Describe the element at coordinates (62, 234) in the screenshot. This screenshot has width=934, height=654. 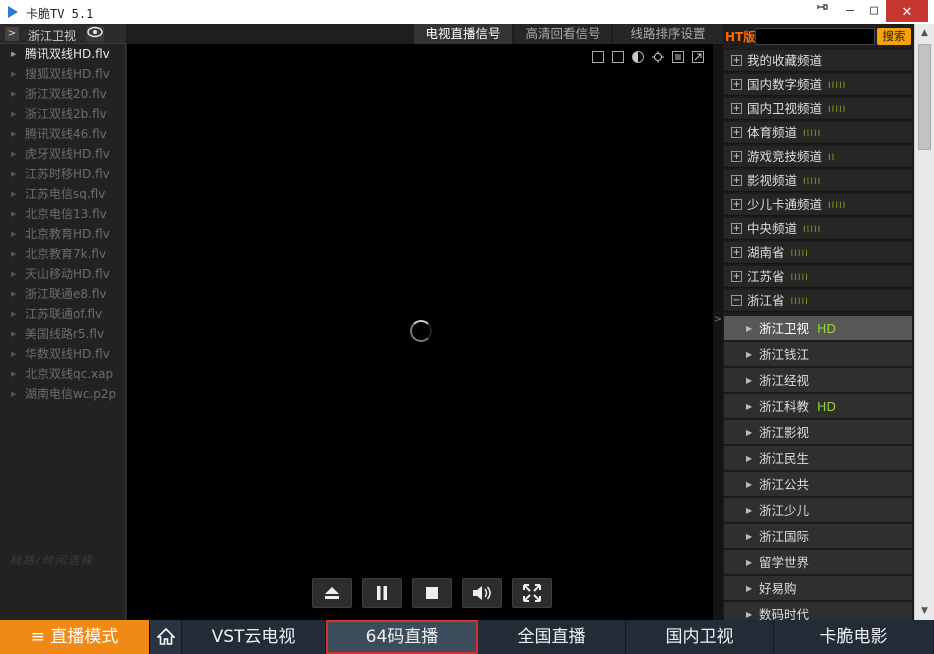
I see `source-item: ▶ 北京教育HD.flv` at that location.